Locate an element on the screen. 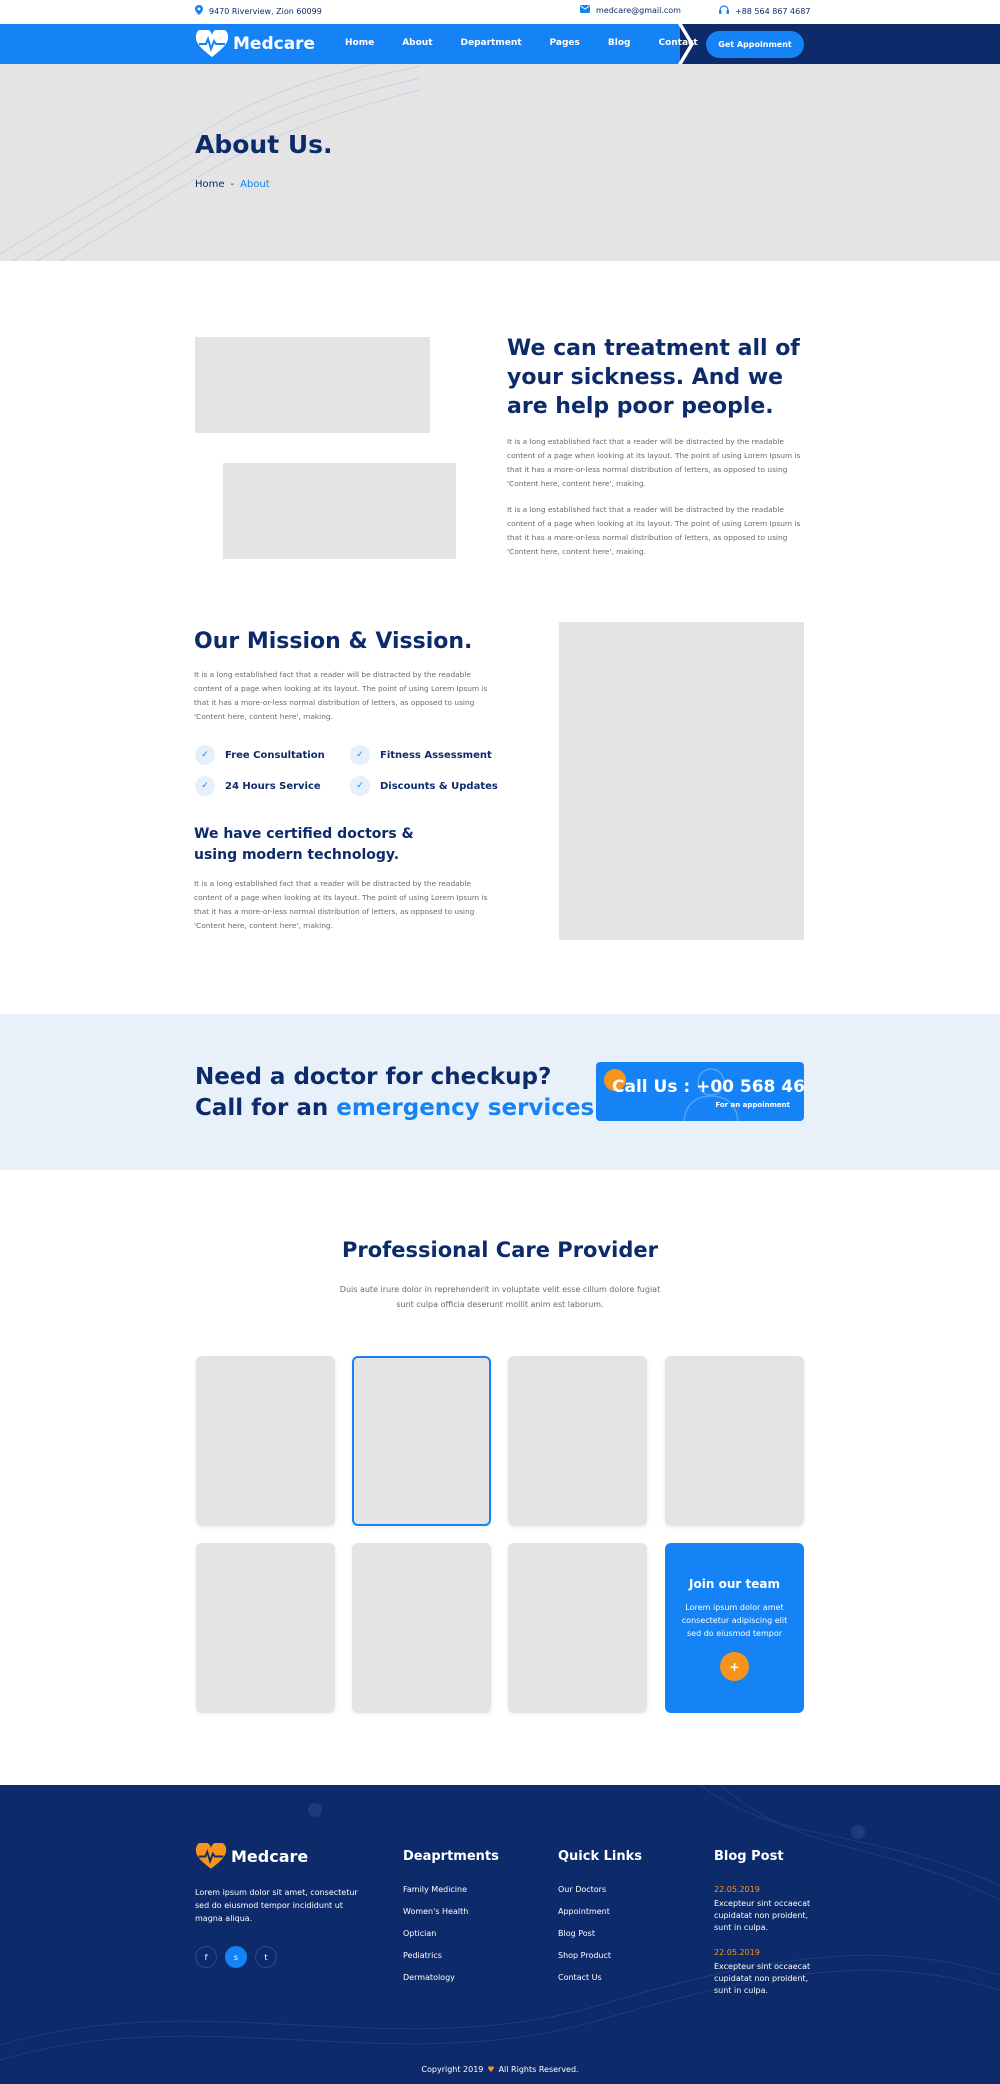 The width and height of the screenshot is (1000, 2084). get-appointment-button: Get Appoinment is located at coordinates (755, 44).